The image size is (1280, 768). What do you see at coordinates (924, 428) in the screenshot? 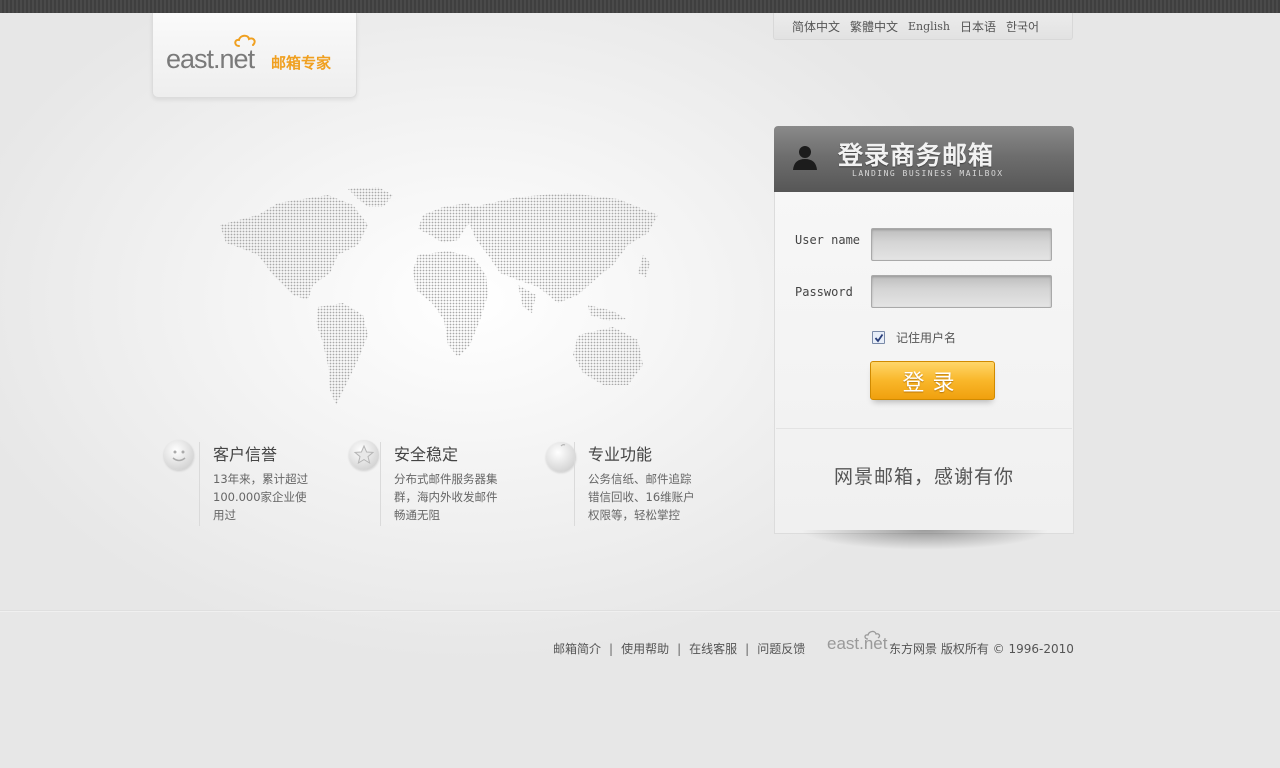
I see `divider` at bounding box center [924, 428].